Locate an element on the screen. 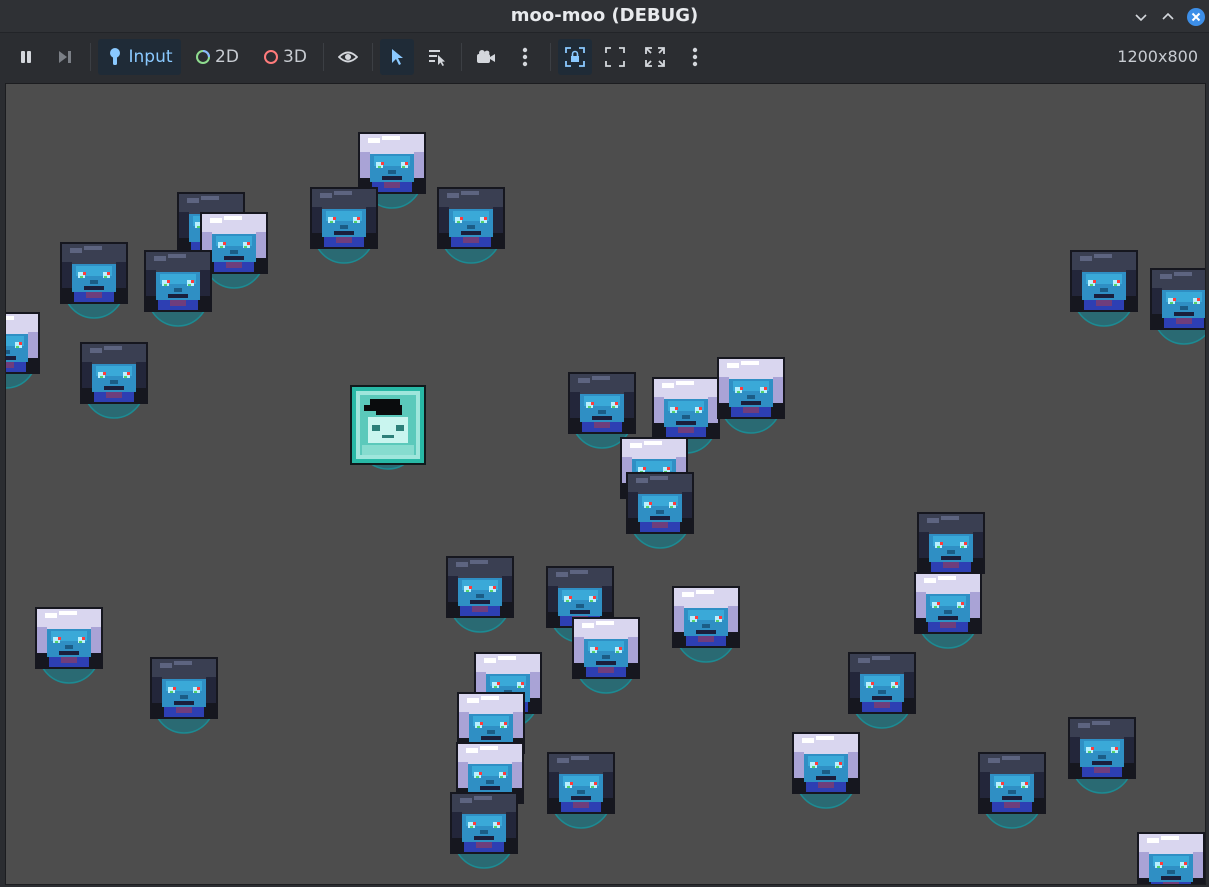 Image resolution: width=1209 pixels, height=887 pixels. camera-override-button is located at coordinates (486, 57).